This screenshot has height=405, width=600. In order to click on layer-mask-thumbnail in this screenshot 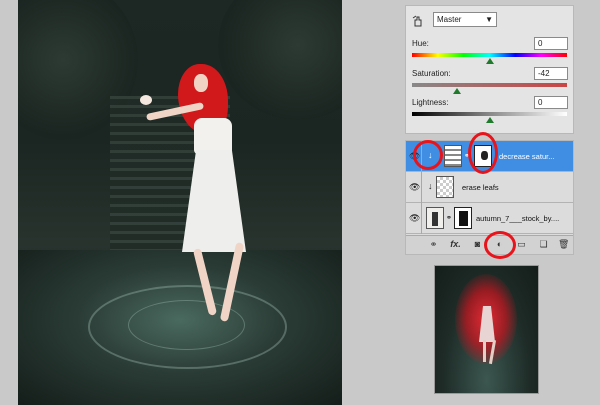, I will do `click(463, 218)`.